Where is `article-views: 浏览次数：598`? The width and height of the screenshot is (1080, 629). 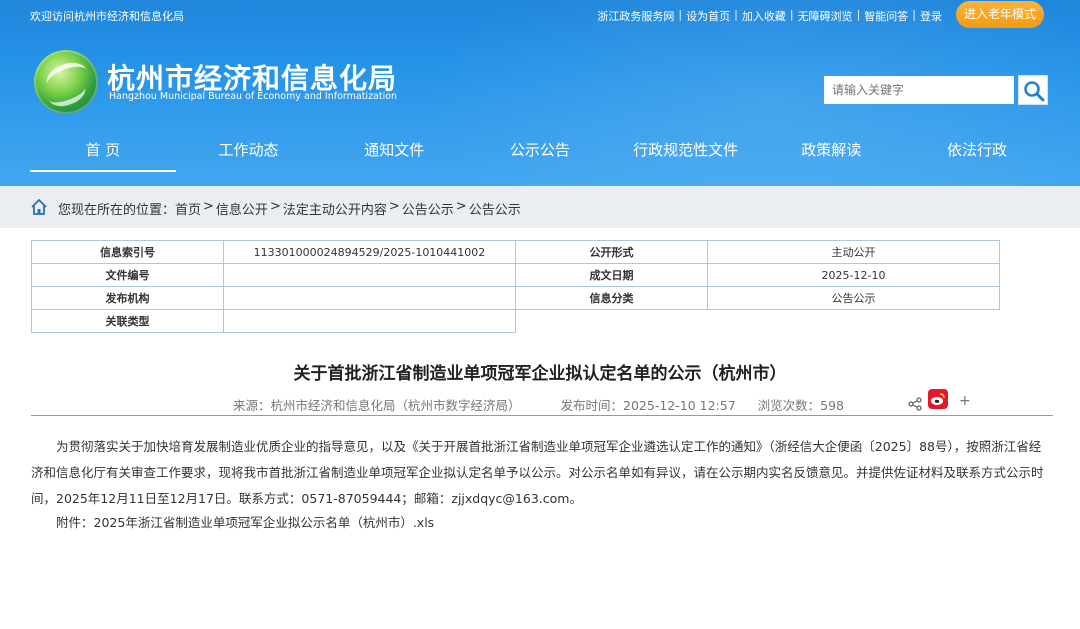 article-views: 浏览次数：598 is located at coordinates (801, 405).